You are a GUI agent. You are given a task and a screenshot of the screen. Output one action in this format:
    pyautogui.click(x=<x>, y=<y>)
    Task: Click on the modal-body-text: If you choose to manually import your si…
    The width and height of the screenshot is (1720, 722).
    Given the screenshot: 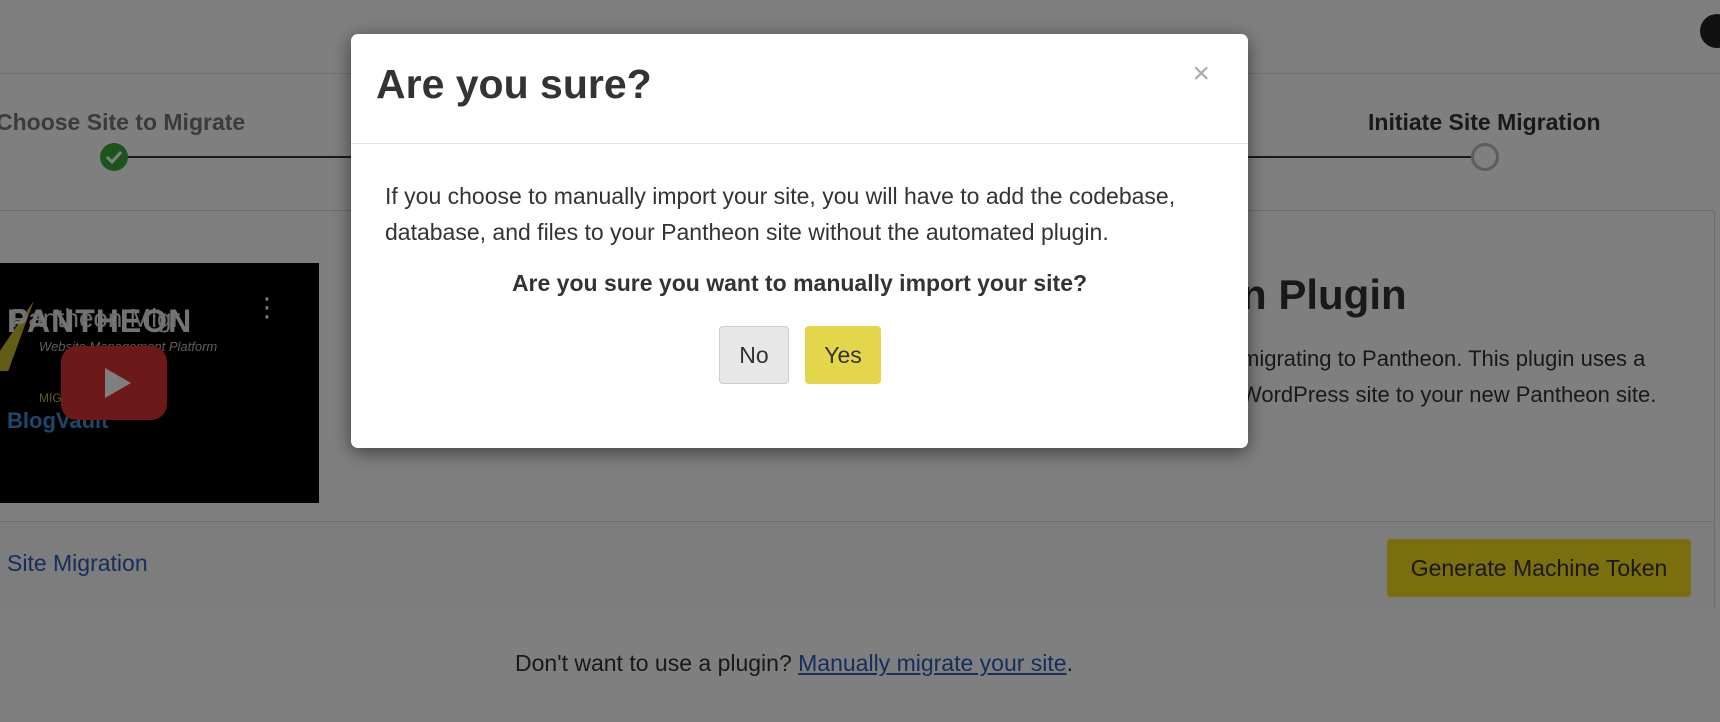 What is the action you would take?
    pyautogui.click(x=780, y=214)
    